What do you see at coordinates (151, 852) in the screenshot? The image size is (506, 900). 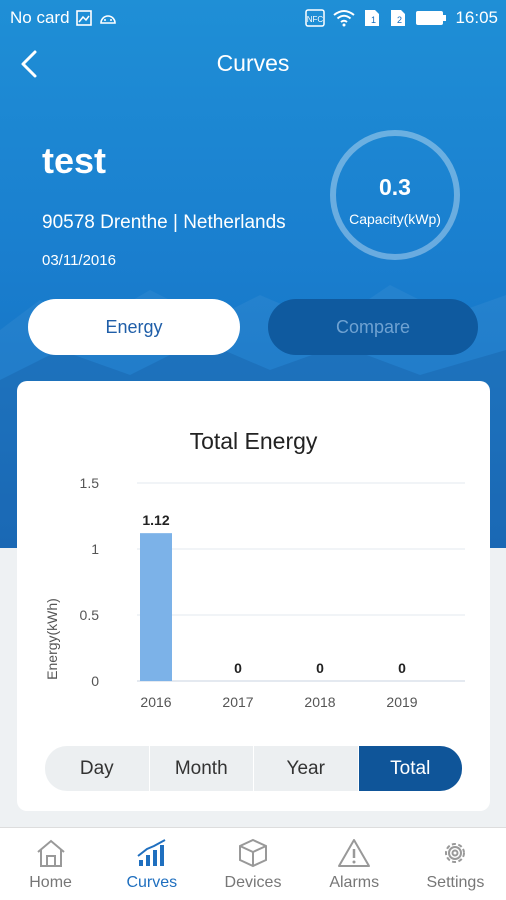 I see `curves-icon` at bounding box center [151, 852].